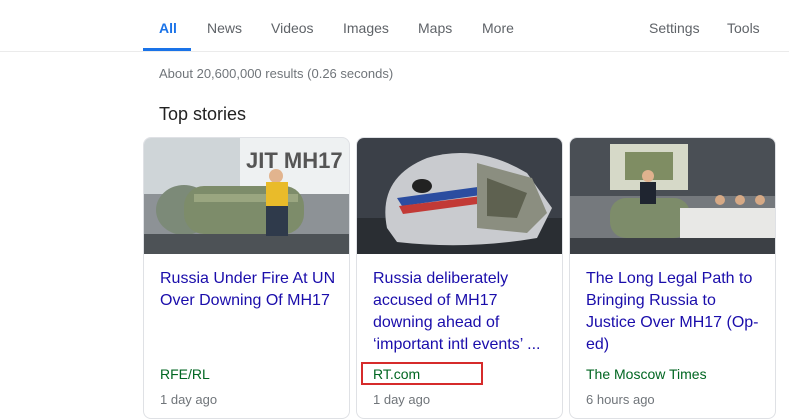 This screenshot has width=789, height=419. I want to click on tab-tools: Tools, so click(743, 28).